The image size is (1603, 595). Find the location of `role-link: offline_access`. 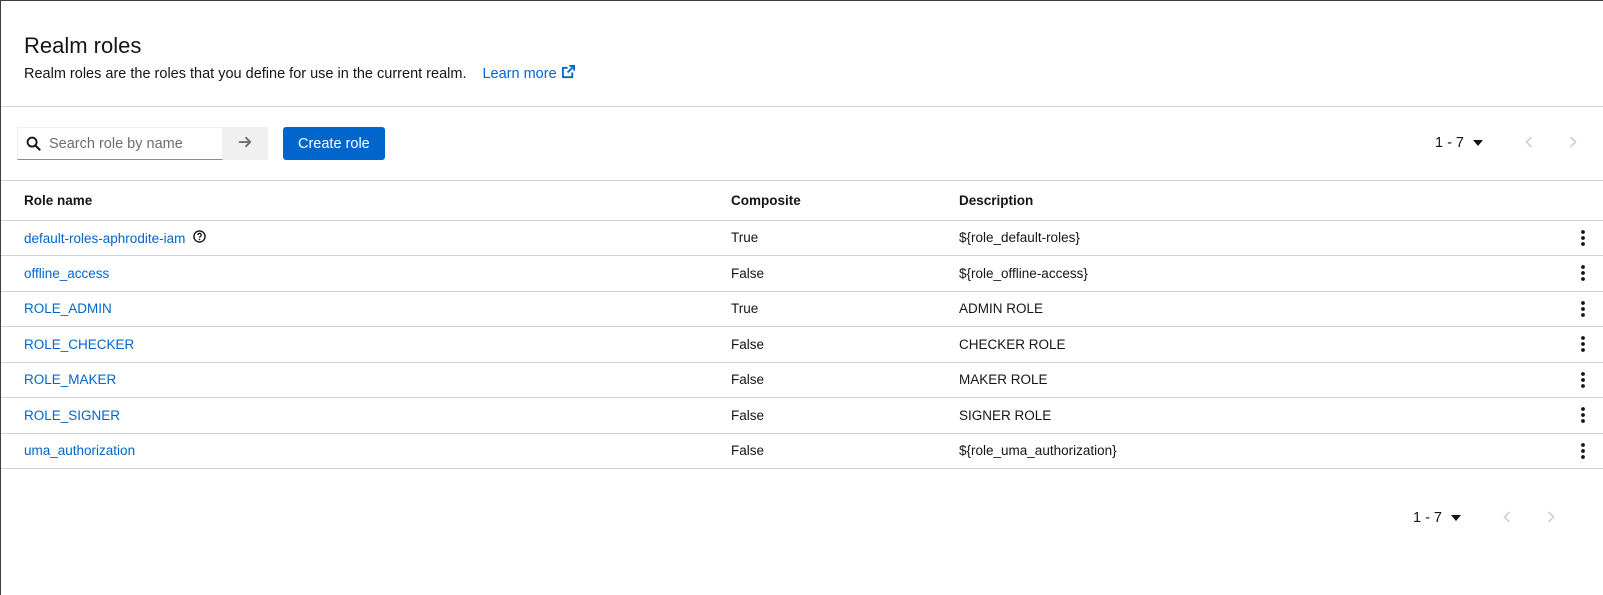

role-link: offline_access is located at coordinates (66, 273).